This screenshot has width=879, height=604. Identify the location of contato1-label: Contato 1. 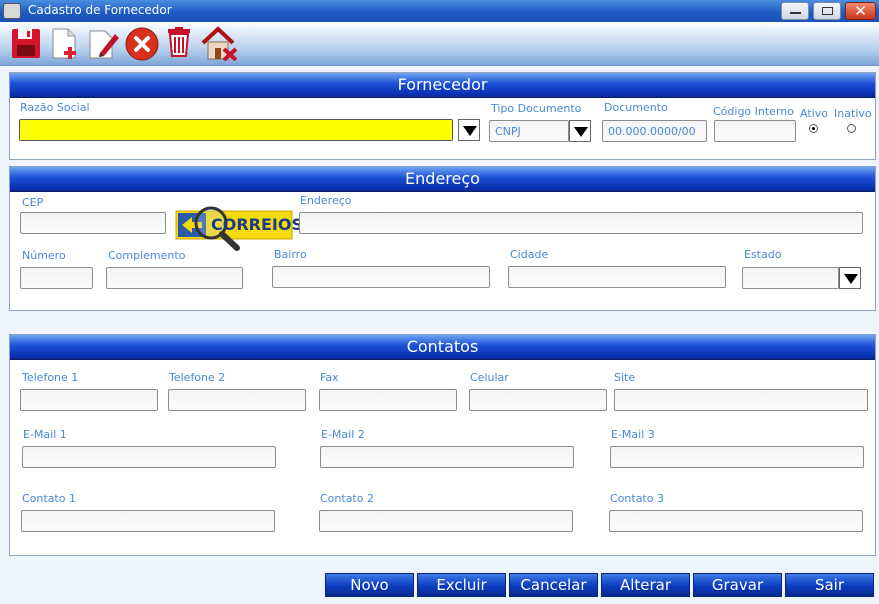
(49, 498).